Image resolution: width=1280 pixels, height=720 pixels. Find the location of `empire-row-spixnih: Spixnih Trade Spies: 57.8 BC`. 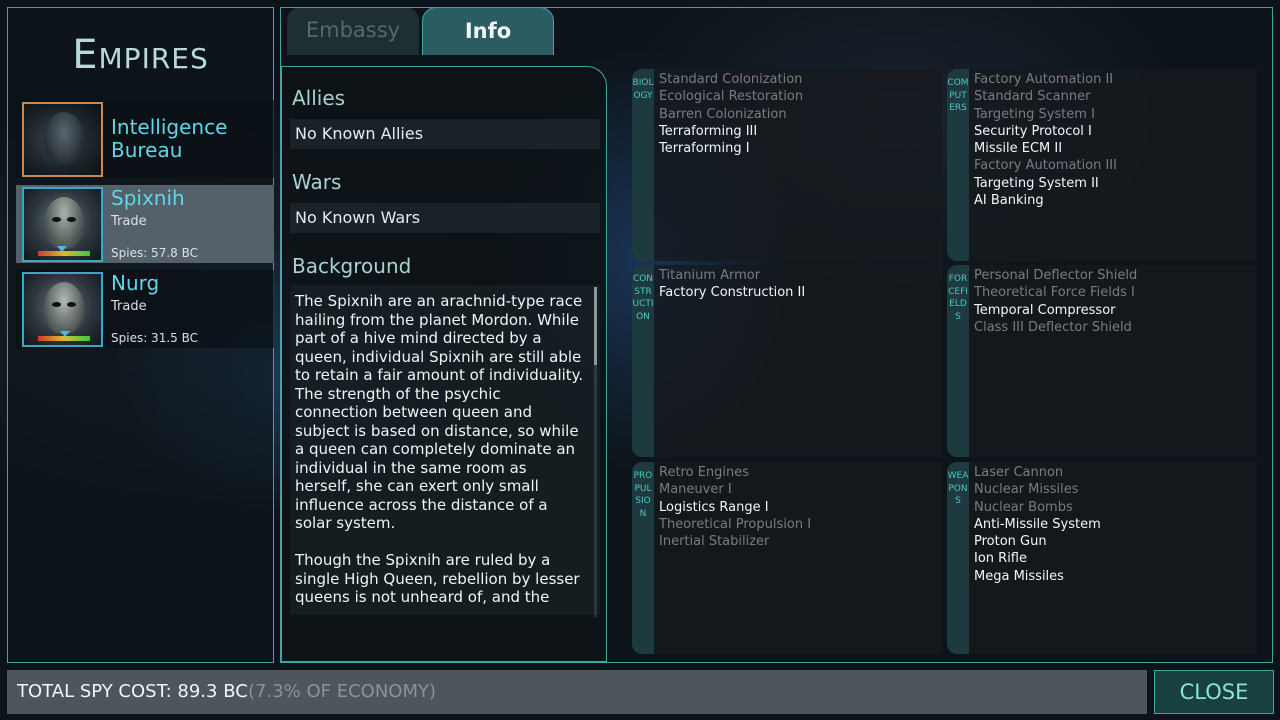

empire-row-spixnih: Spixnih Trade Spies: 57.8 BC is located at coordinates (145, 224).